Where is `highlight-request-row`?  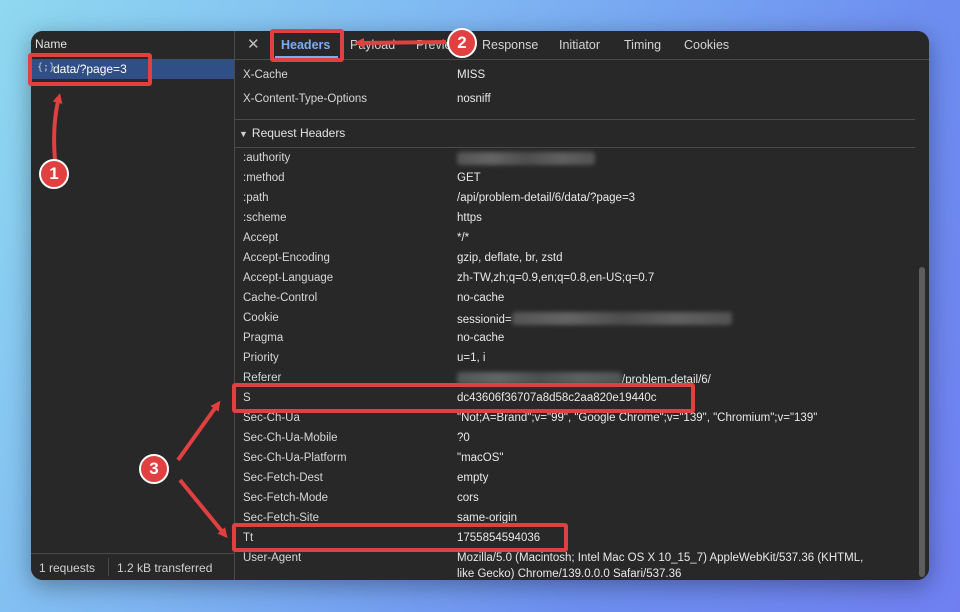 highlight-request-row is located at coordinates (90, 69).